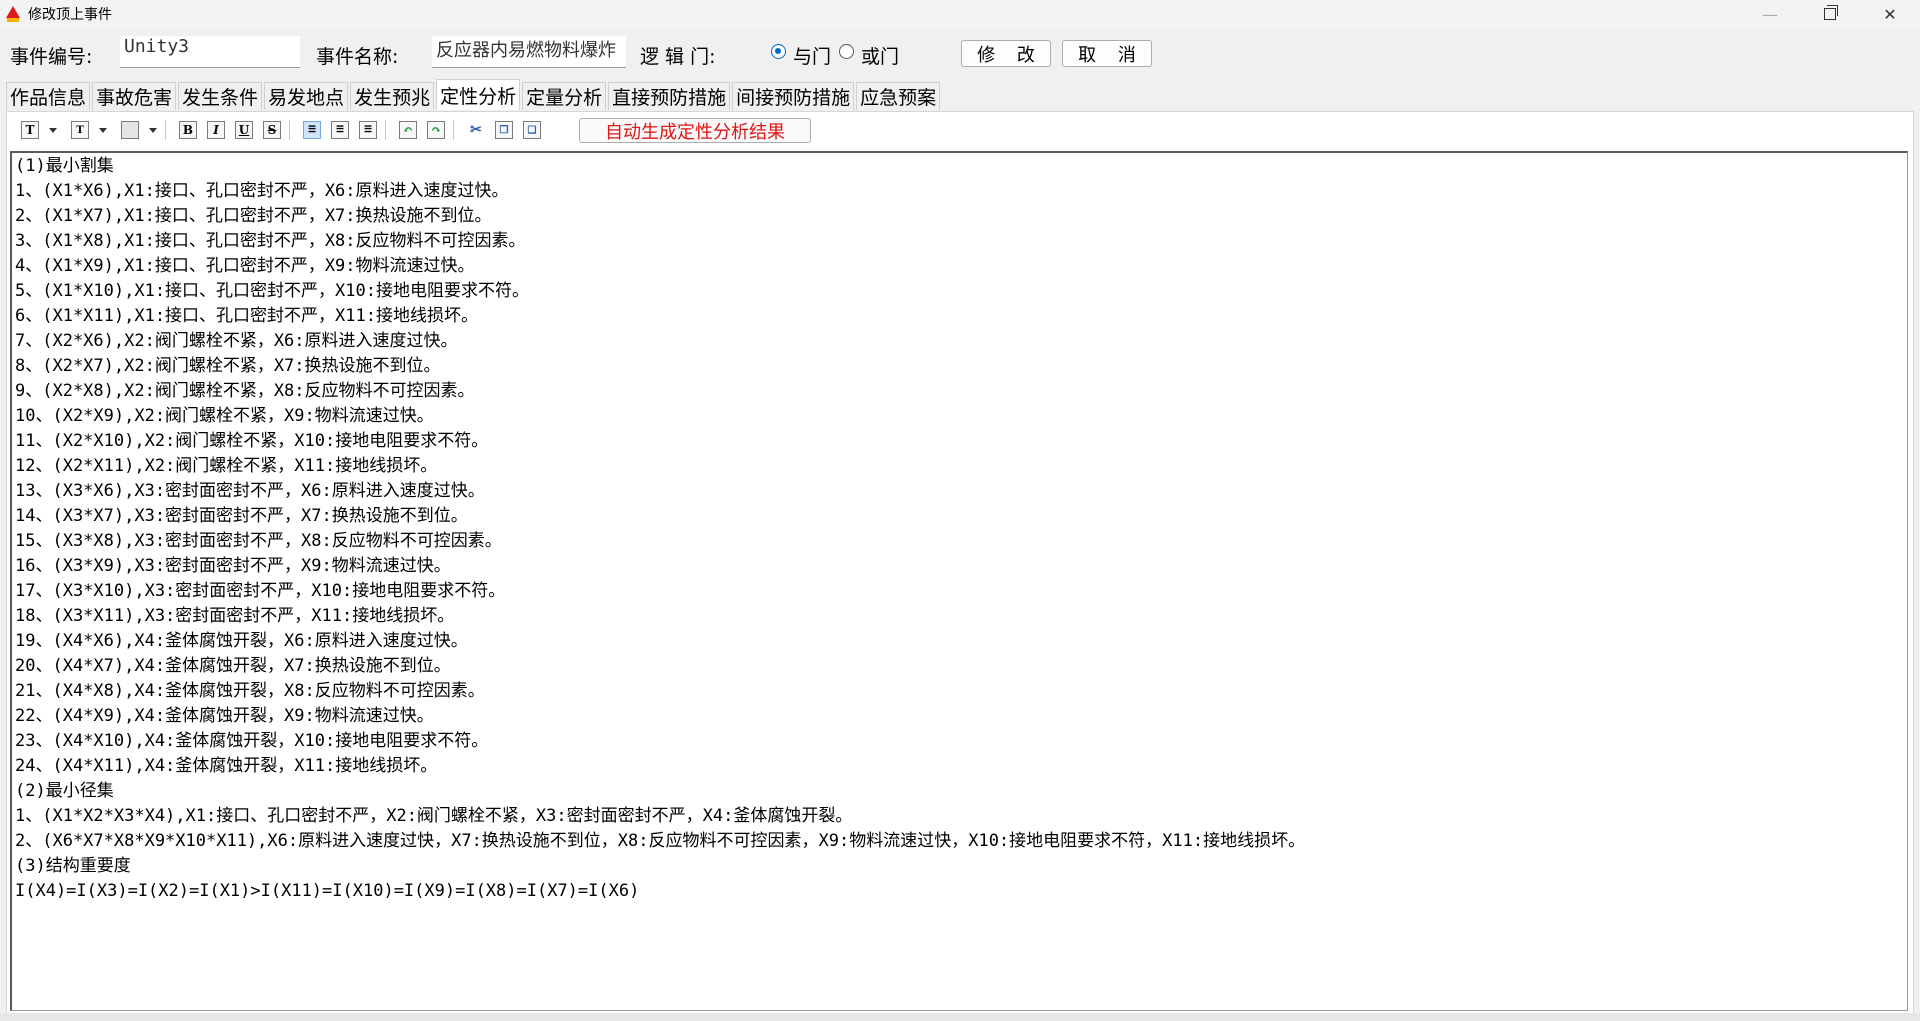  What do you see at coordinates (245, 391) in the screenshot?
I see `editor-line: 9、(X2*X8),X2:阀门螺栓不紧，X8:反应物料不可控因素。` at bounding box center [245, 391].